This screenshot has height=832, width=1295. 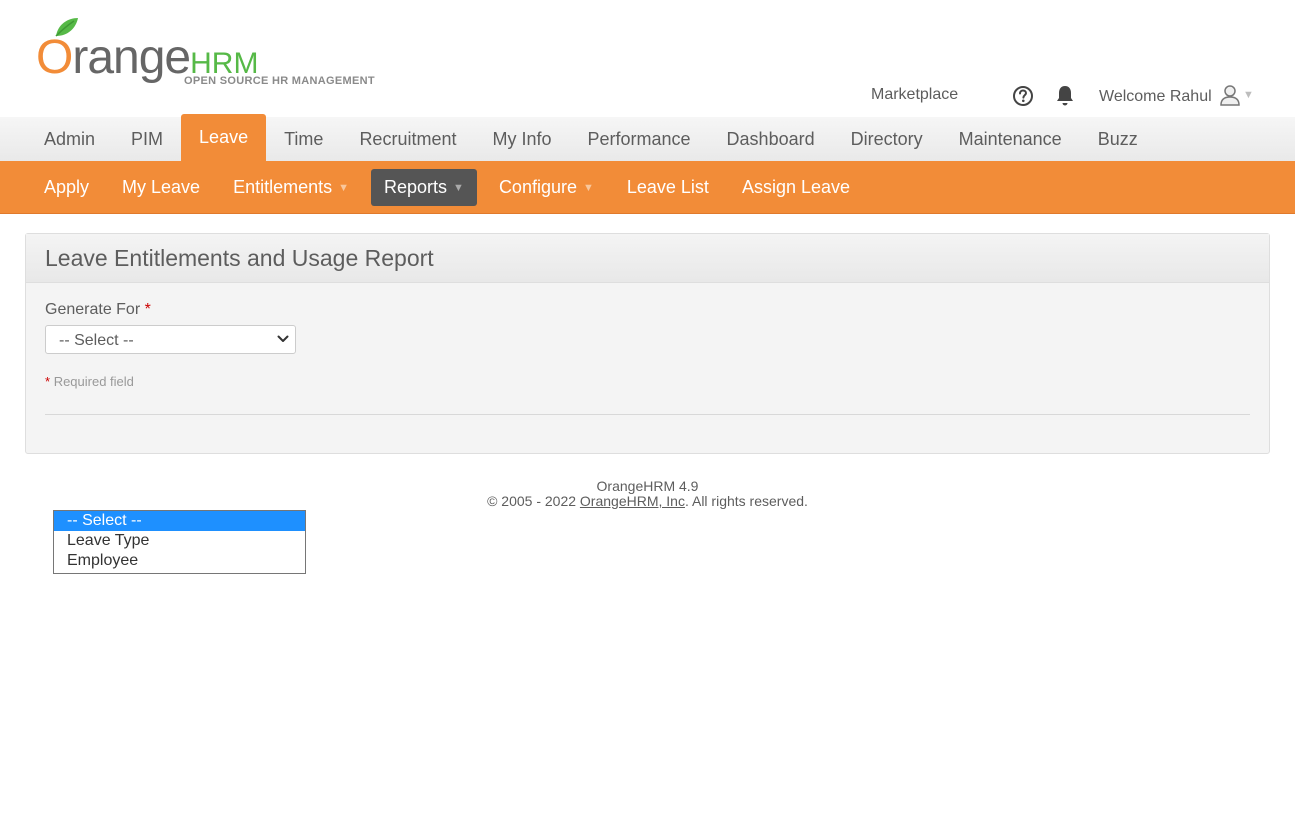 What do you see at coordinates (48, 381) in the screenshot?
I see `required-note-asterisk: *` at bounding box center [48, 381].